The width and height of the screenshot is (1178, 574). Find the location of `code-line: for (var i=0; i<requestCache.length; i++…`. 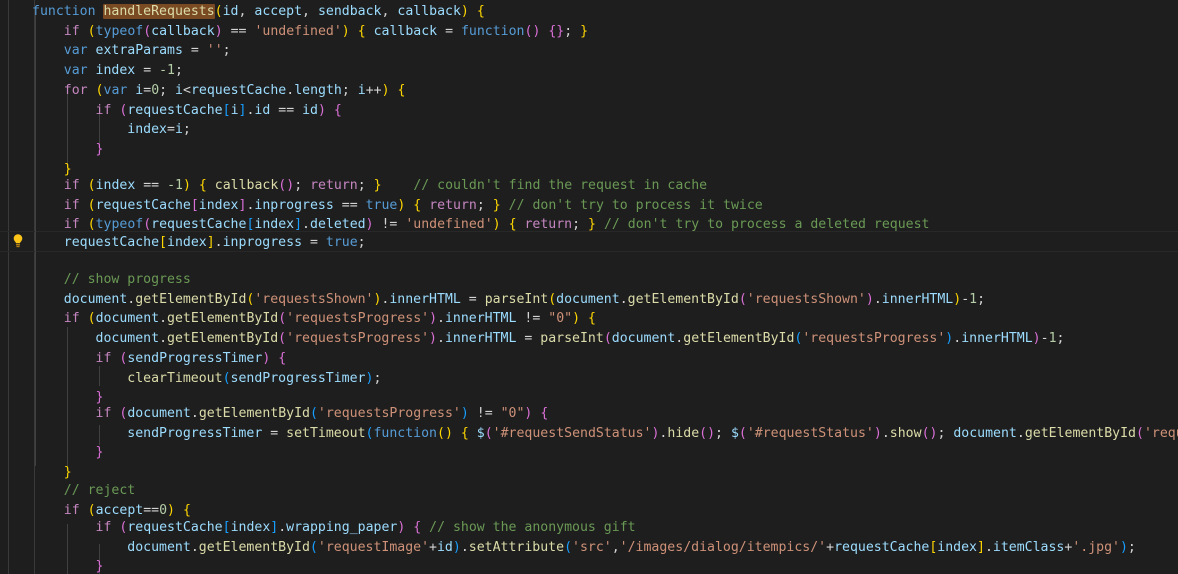

code-line: for (var i=0; i<requestCache.length; i++… is located at coordinates (203, 91).